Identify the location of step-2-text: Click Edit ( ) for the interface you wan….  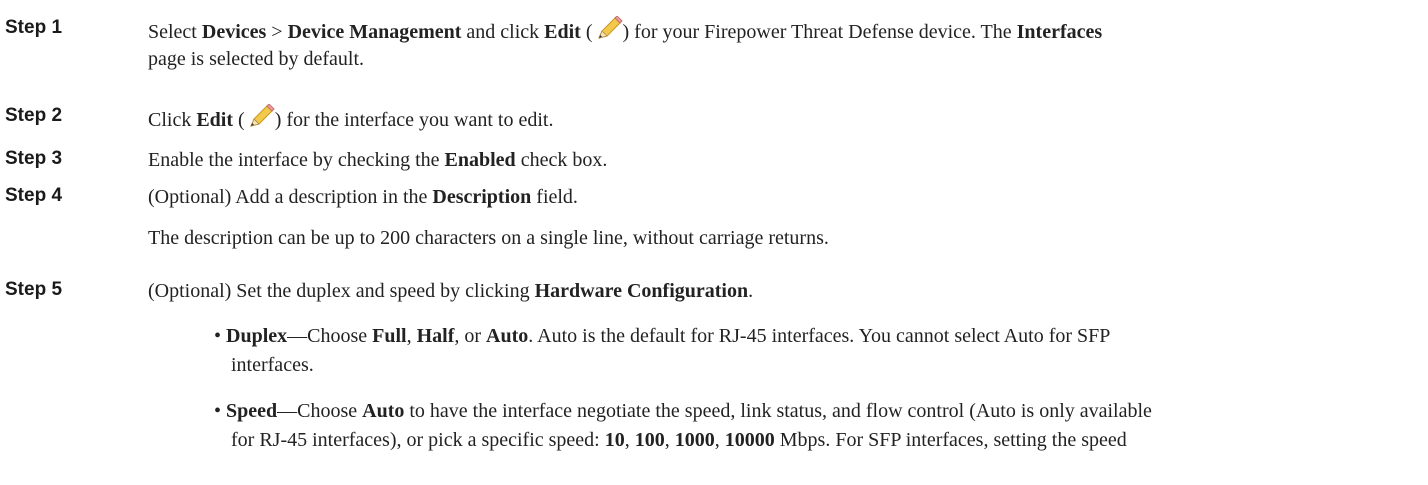
(350, 118).